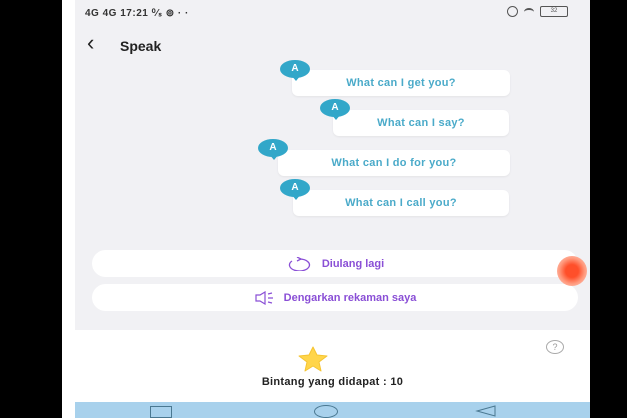 The width and height of the screenshot is (627, 418). I want to click on system-nav-bar, so click(332, 410).